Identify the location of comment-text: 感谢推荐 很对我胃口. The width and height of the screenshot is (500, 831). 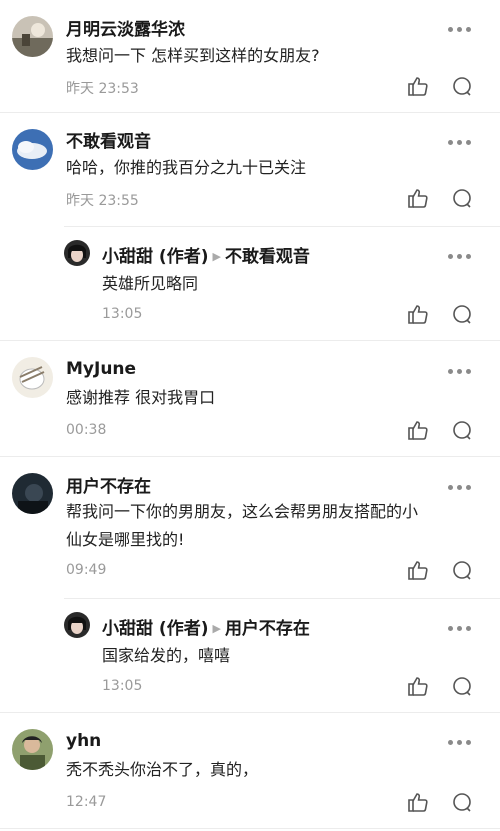
(141, 397).